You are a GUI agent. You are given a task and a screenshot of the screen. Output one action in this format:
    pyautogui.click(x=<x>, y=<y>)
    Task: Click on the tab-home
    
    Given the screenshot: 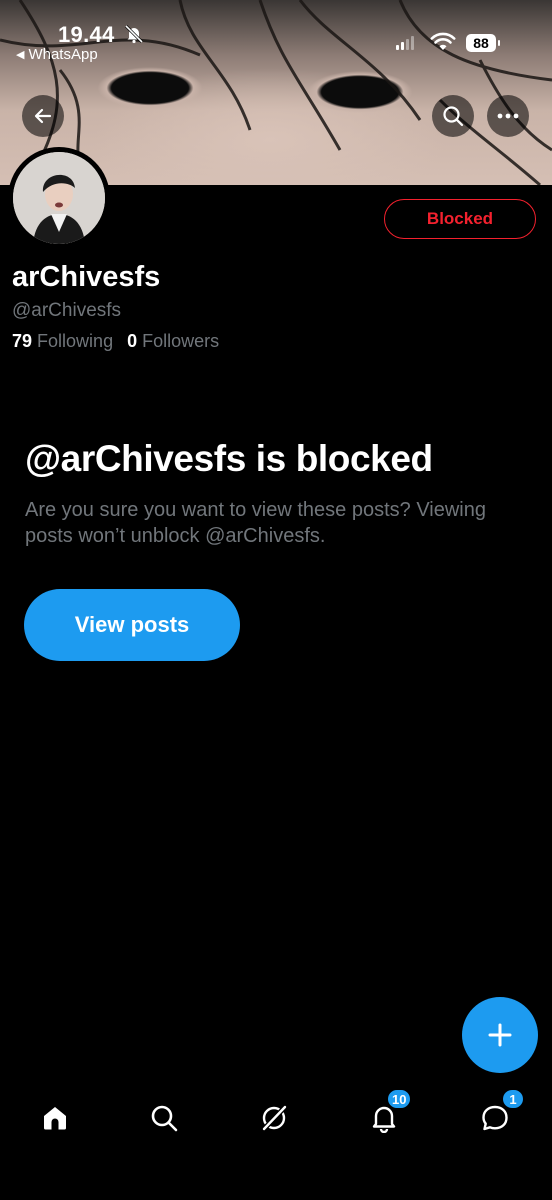 What is the action you would take?
    pyautogui.click(x=55, y=1118)
    